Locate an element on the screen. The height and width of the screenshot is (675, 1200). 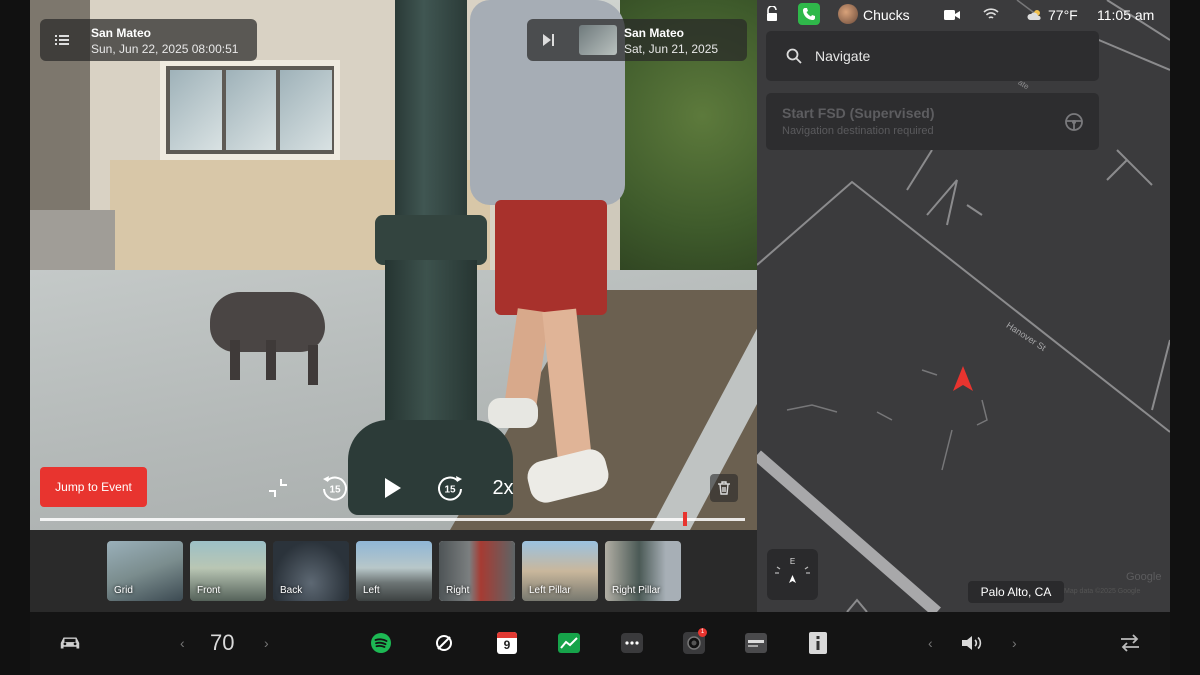
more-apps-icon is located at coordinates (632, 643).